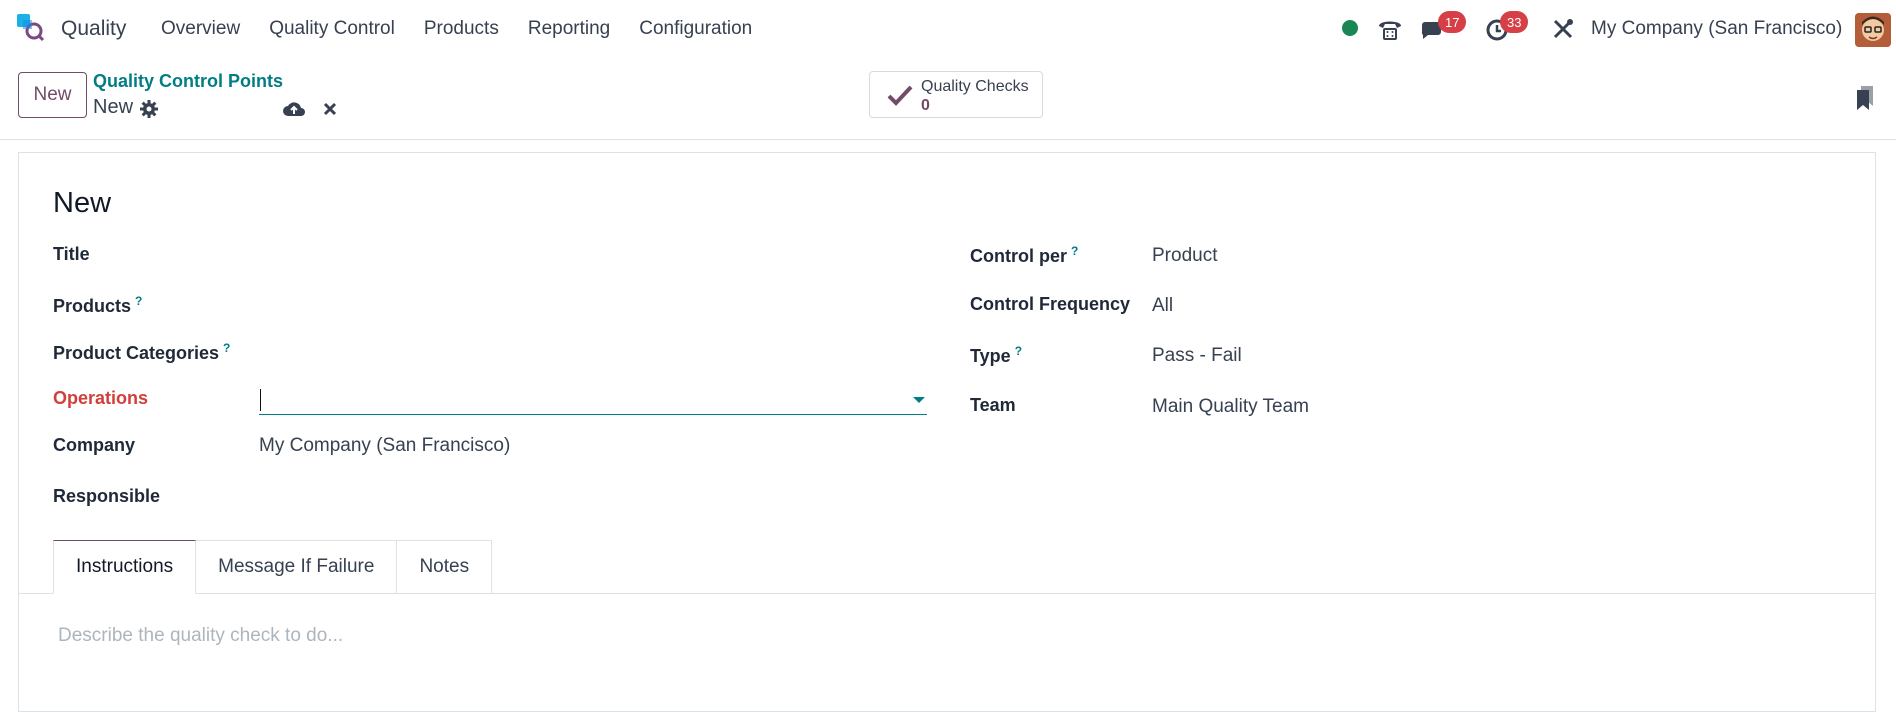 The height and width of the screenshot is (712, 1896). What do you see at coordinates (71, 254) in the screenshot?
I see `title-label: Title` at bounding box center [71, 254].